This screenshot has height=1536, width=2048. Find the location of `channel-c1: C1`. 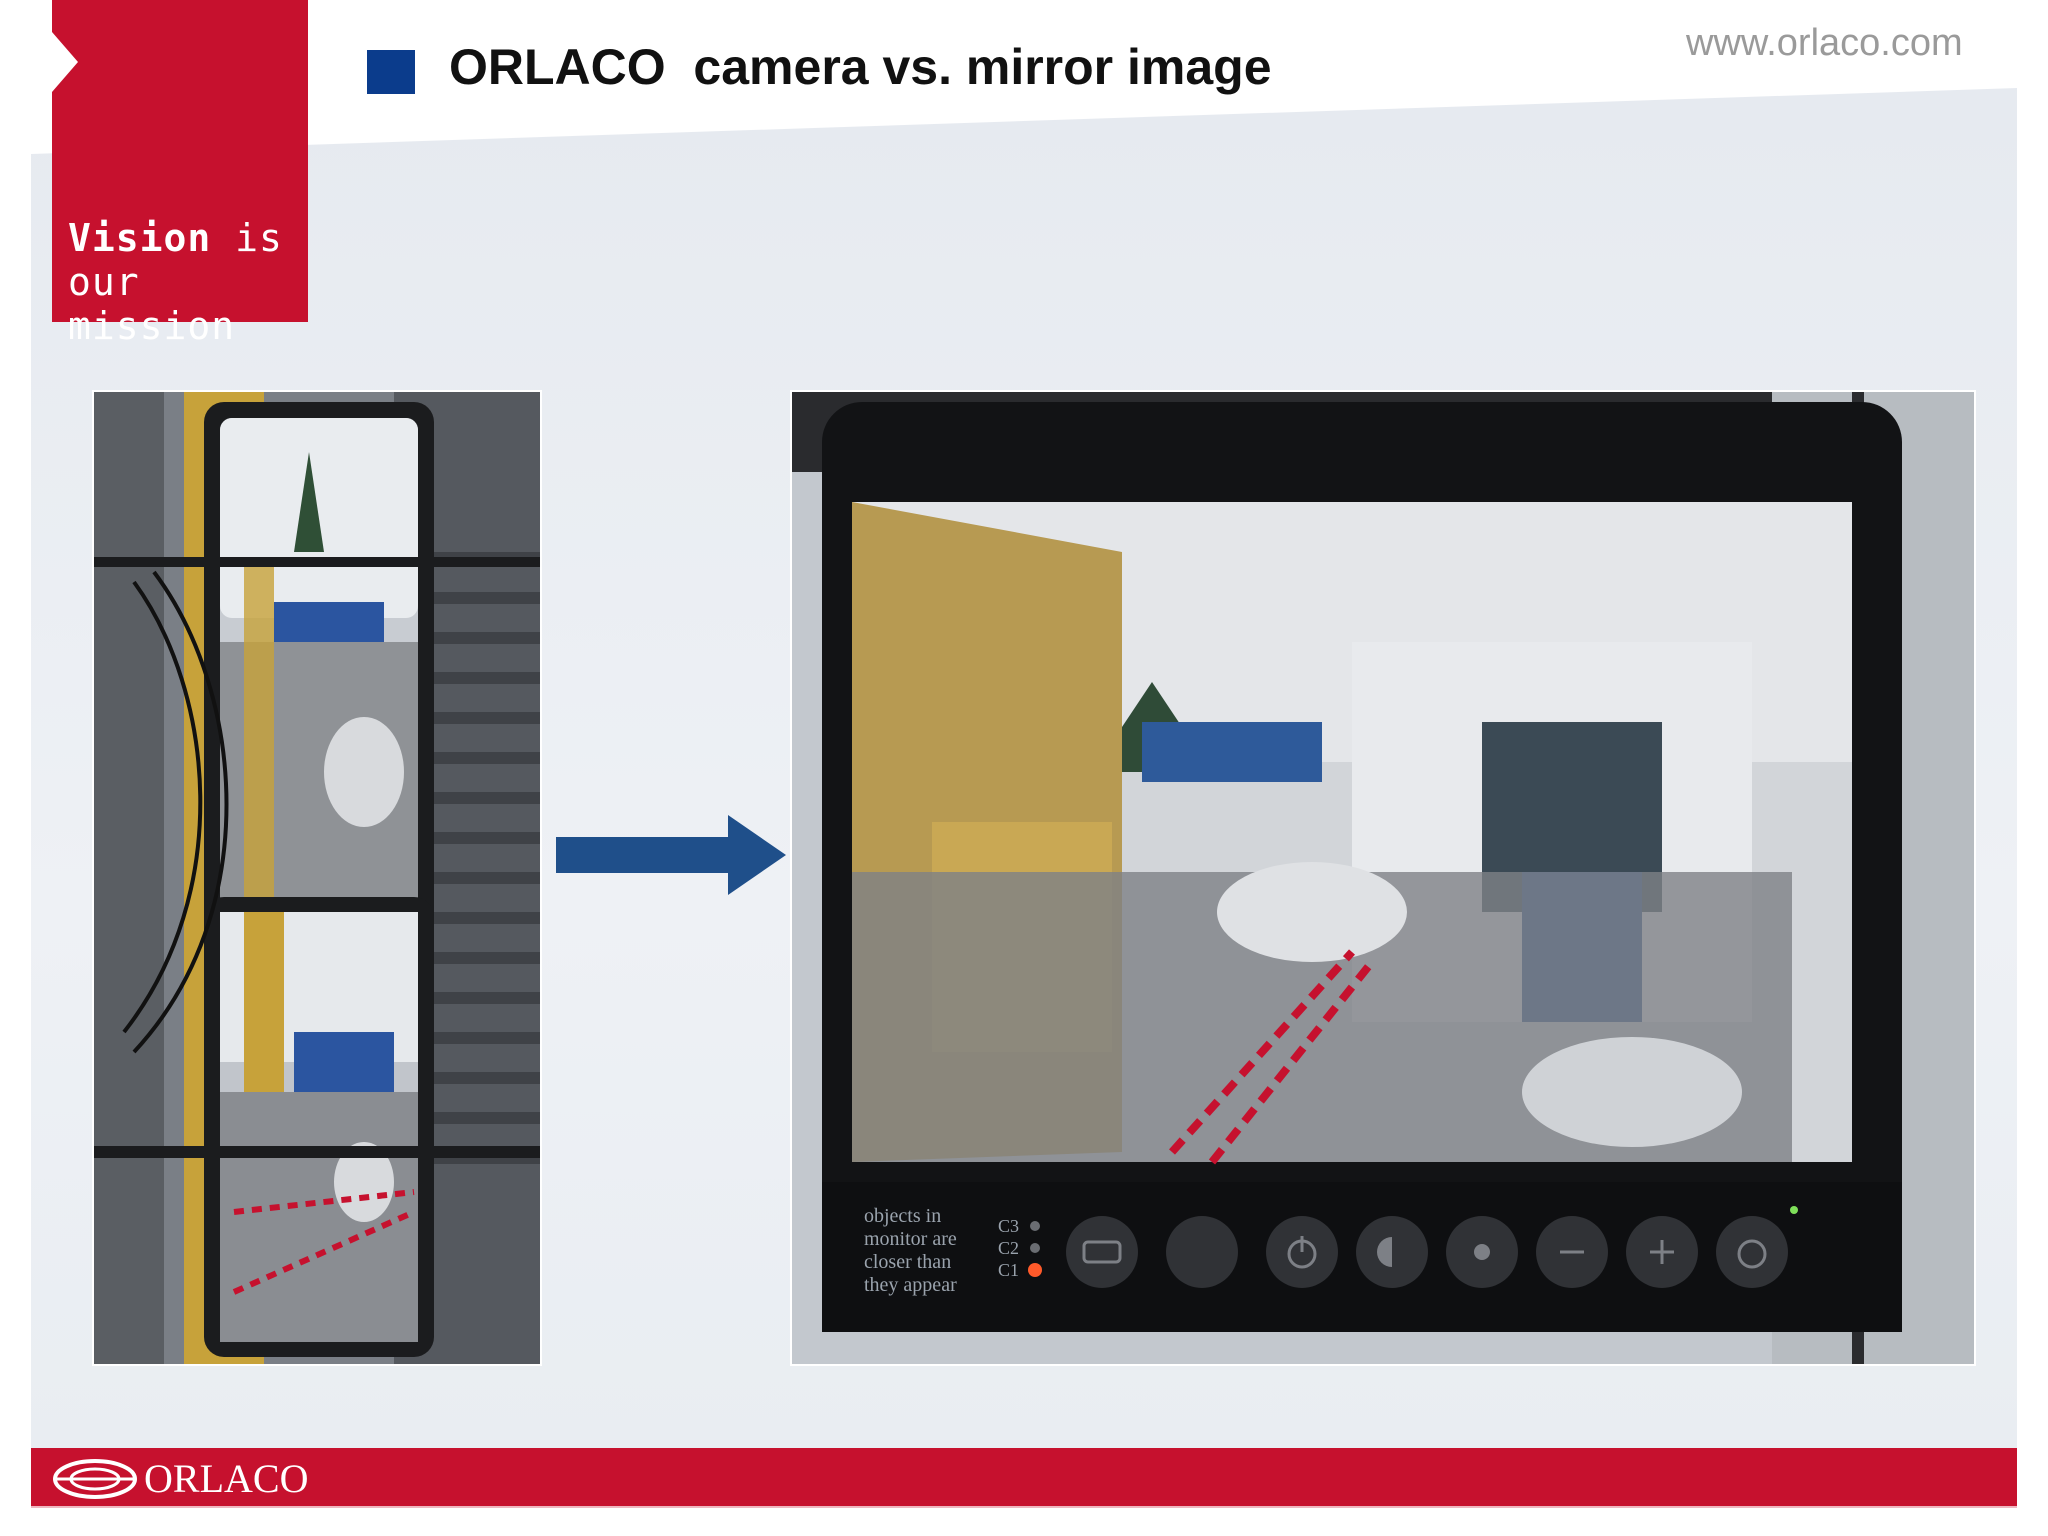

channel-c1: C1 is located at coordinates (1008, 1270).